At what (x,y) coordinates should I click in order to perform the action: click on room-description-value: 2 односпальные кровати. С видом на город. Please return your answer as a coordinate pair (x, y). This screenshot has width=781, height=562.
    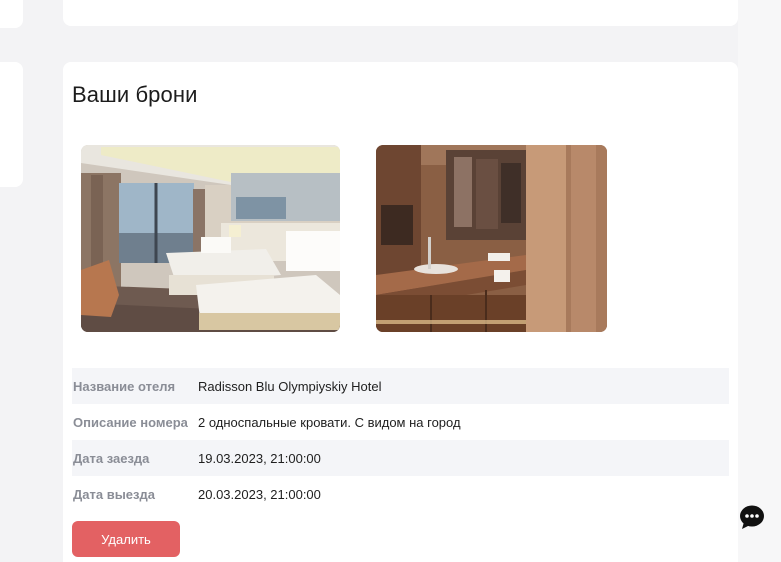
    Looking at the image, I should click on (329, 422).